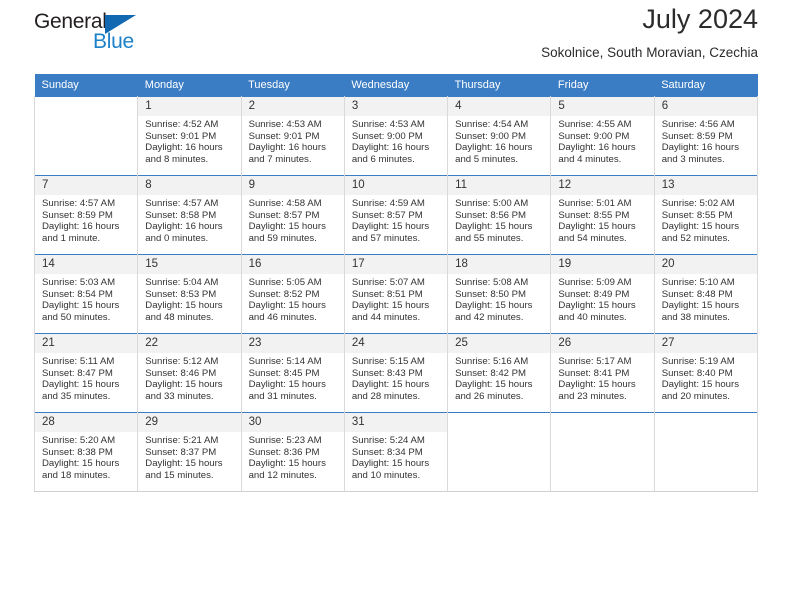  I want to click on daylight-text-line2: and 42 minutes., so click(489, 318).